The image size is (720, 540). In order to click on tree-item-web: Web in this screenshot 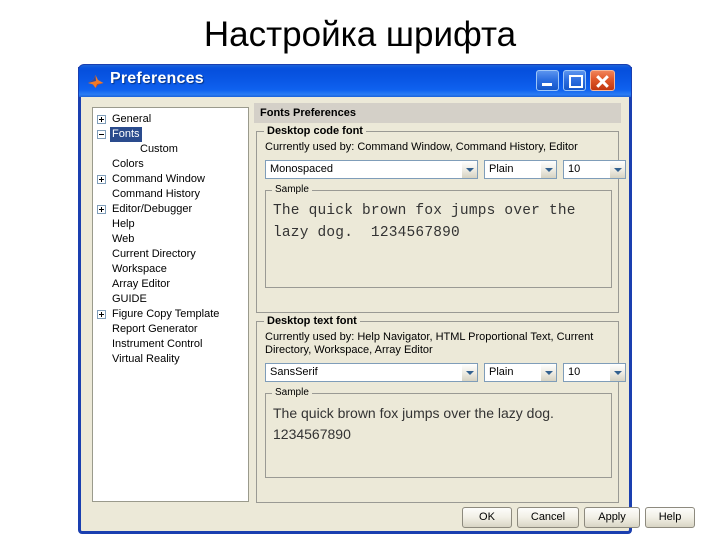, I will do `click(170, 239)`.